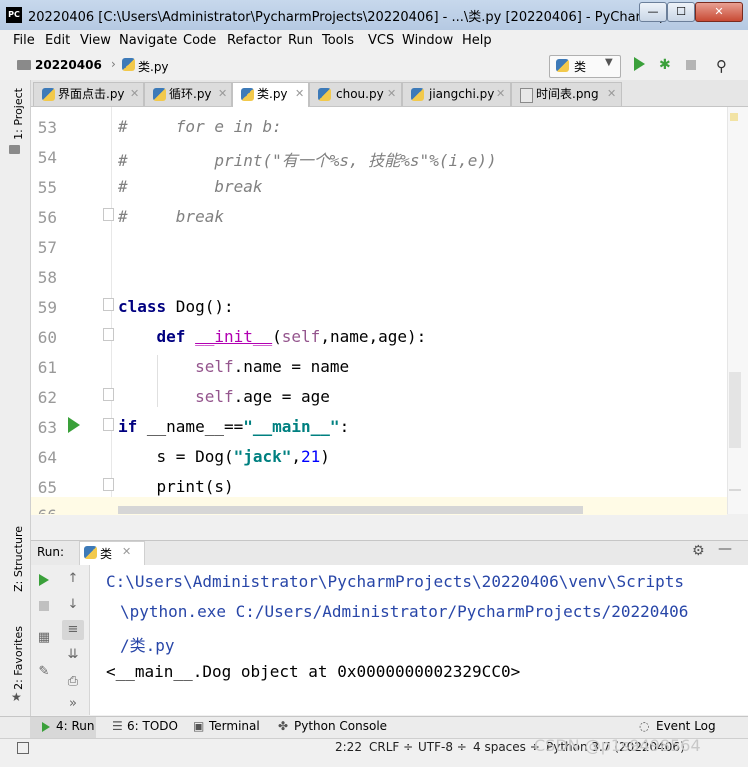  What do you see at coordinates (477, 40) in the screenshot?
I see `menu-help: Help` at bounding box center [477, 40].